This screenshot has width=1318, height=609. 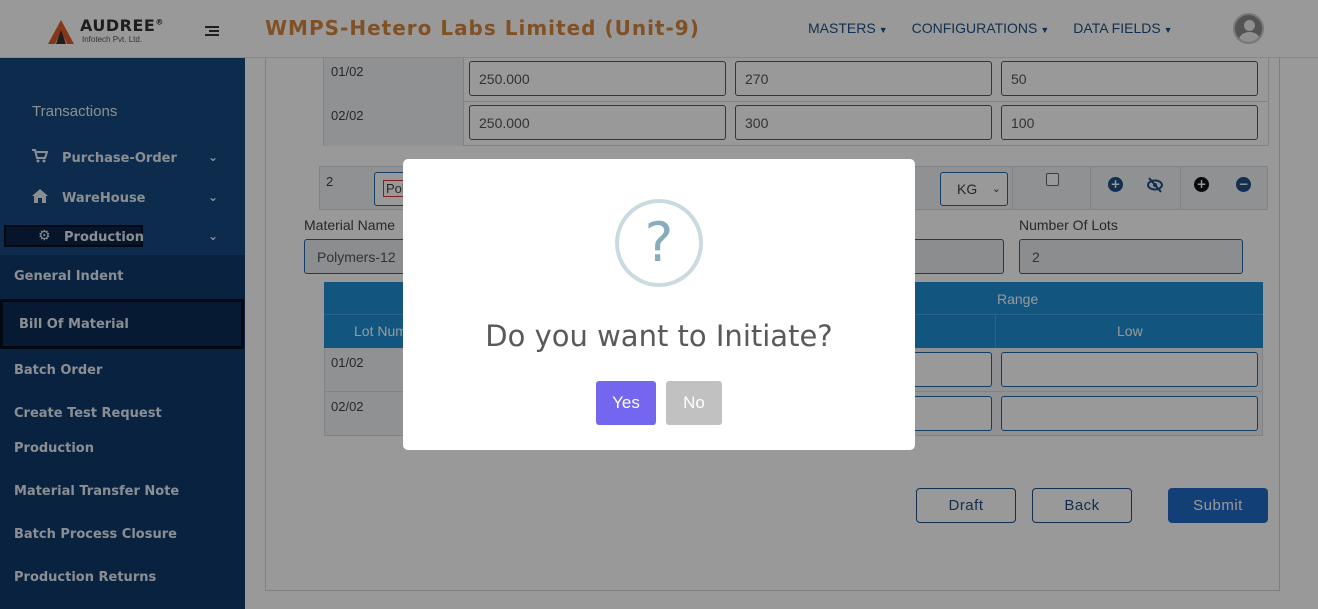 I want to click on no-button: No, so click(x=694, y=403).